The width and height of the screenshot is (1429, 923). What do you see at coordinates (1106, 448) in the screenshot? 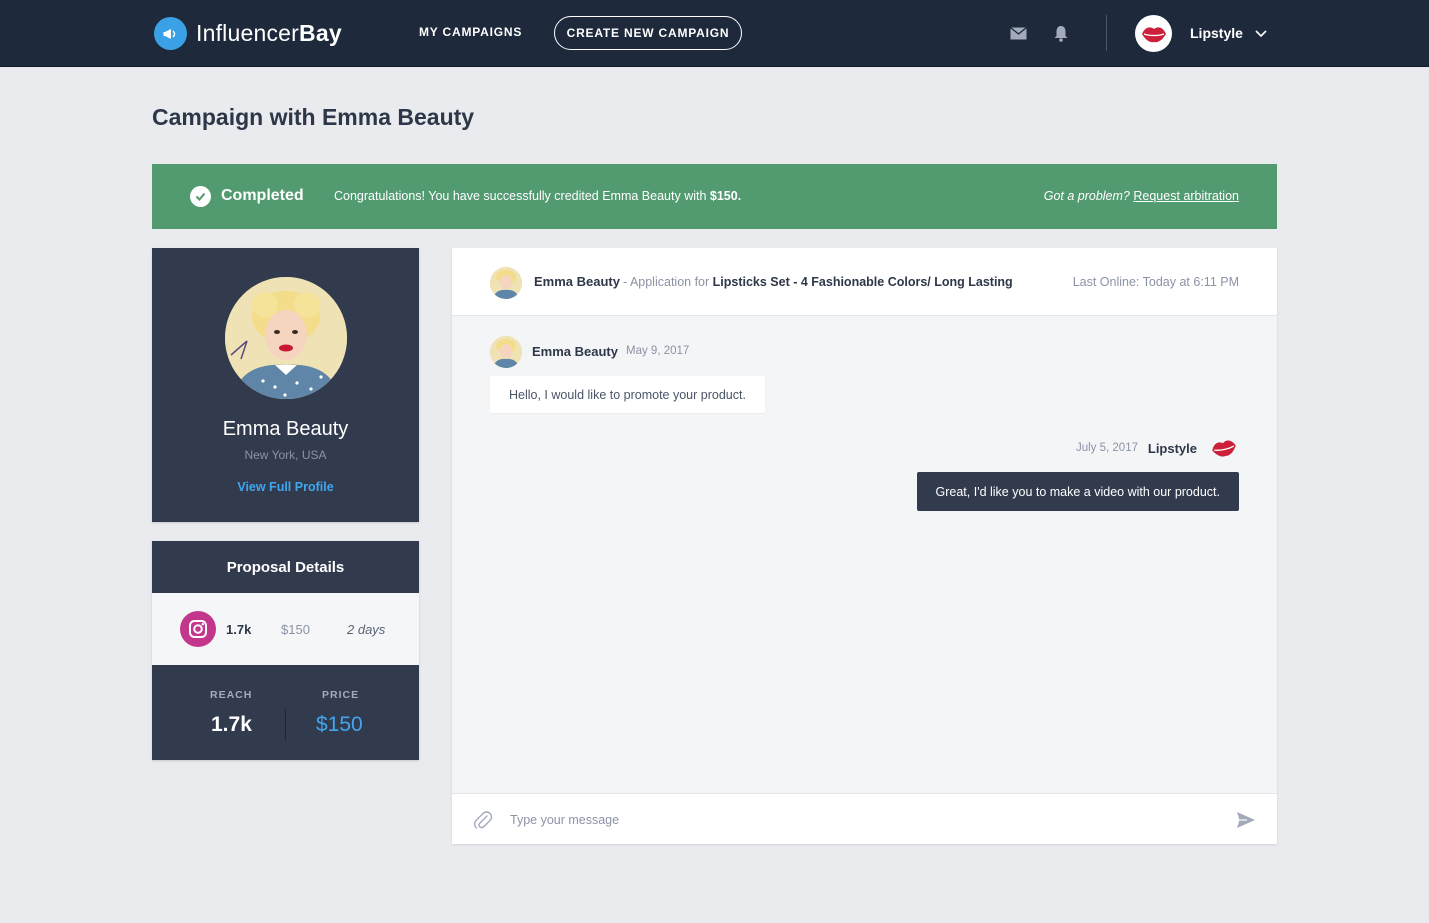
I see `message-date: July 5, 2017` at bounding box center [1106, 448].